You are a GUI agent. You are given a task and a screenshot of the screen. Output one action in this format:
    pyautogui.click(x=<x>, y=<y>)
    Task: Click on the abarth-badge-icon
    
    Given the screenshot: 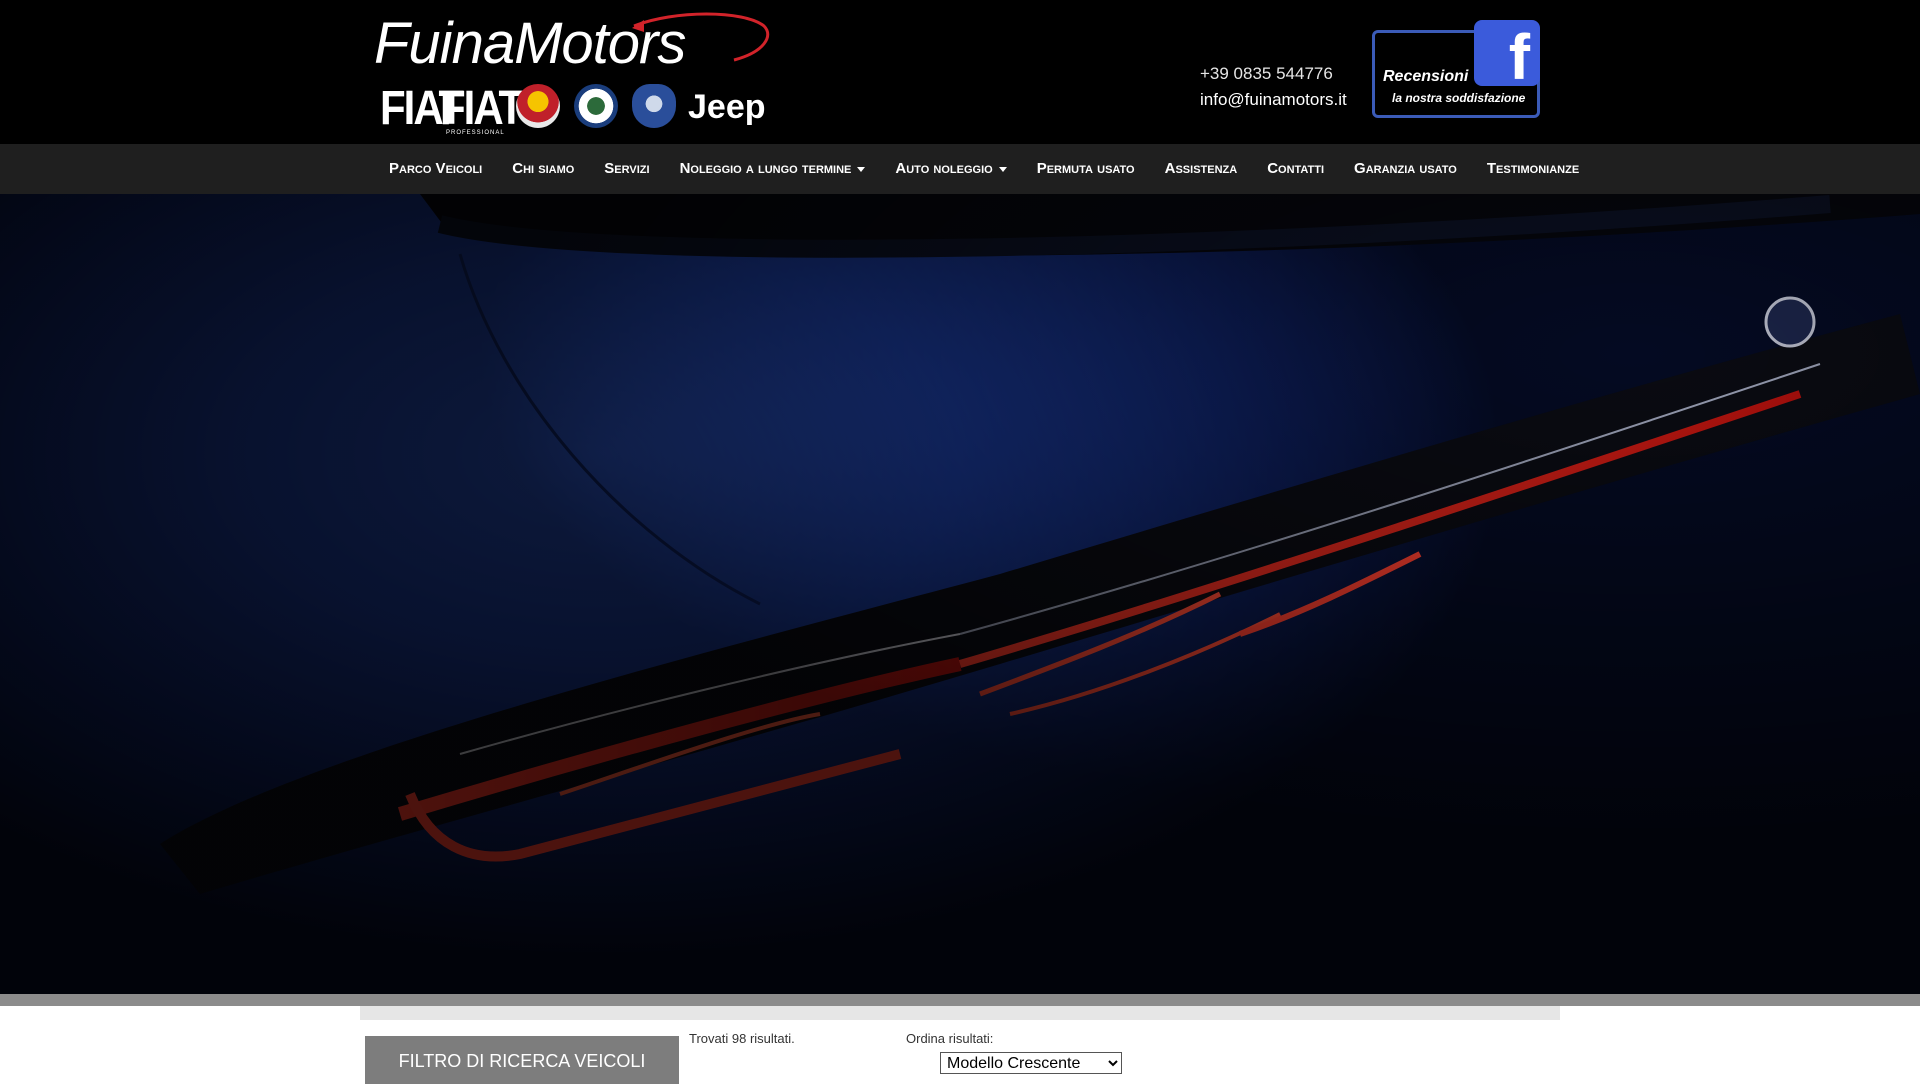 What is the action you would take?
    pyautogui.click(x=538, y=106)
    